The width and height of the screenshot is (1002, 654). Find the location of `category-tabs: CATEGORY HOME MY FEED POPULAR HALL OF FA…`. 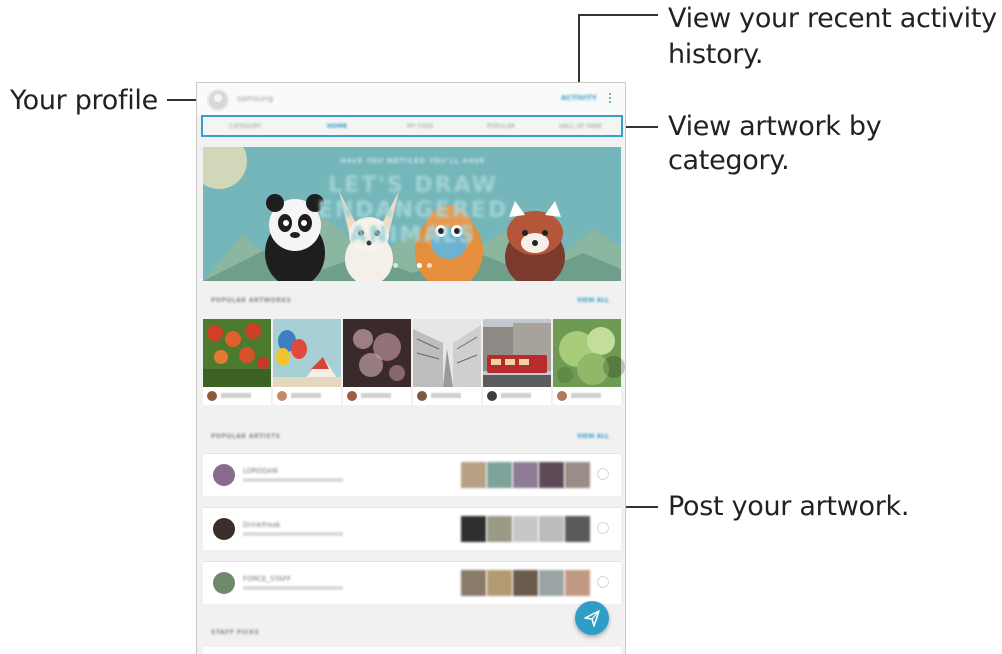

category-tabs: CATEGORY HOME MY FEED POPULAR HALL OF FA… is located at coordinates (412, 126).